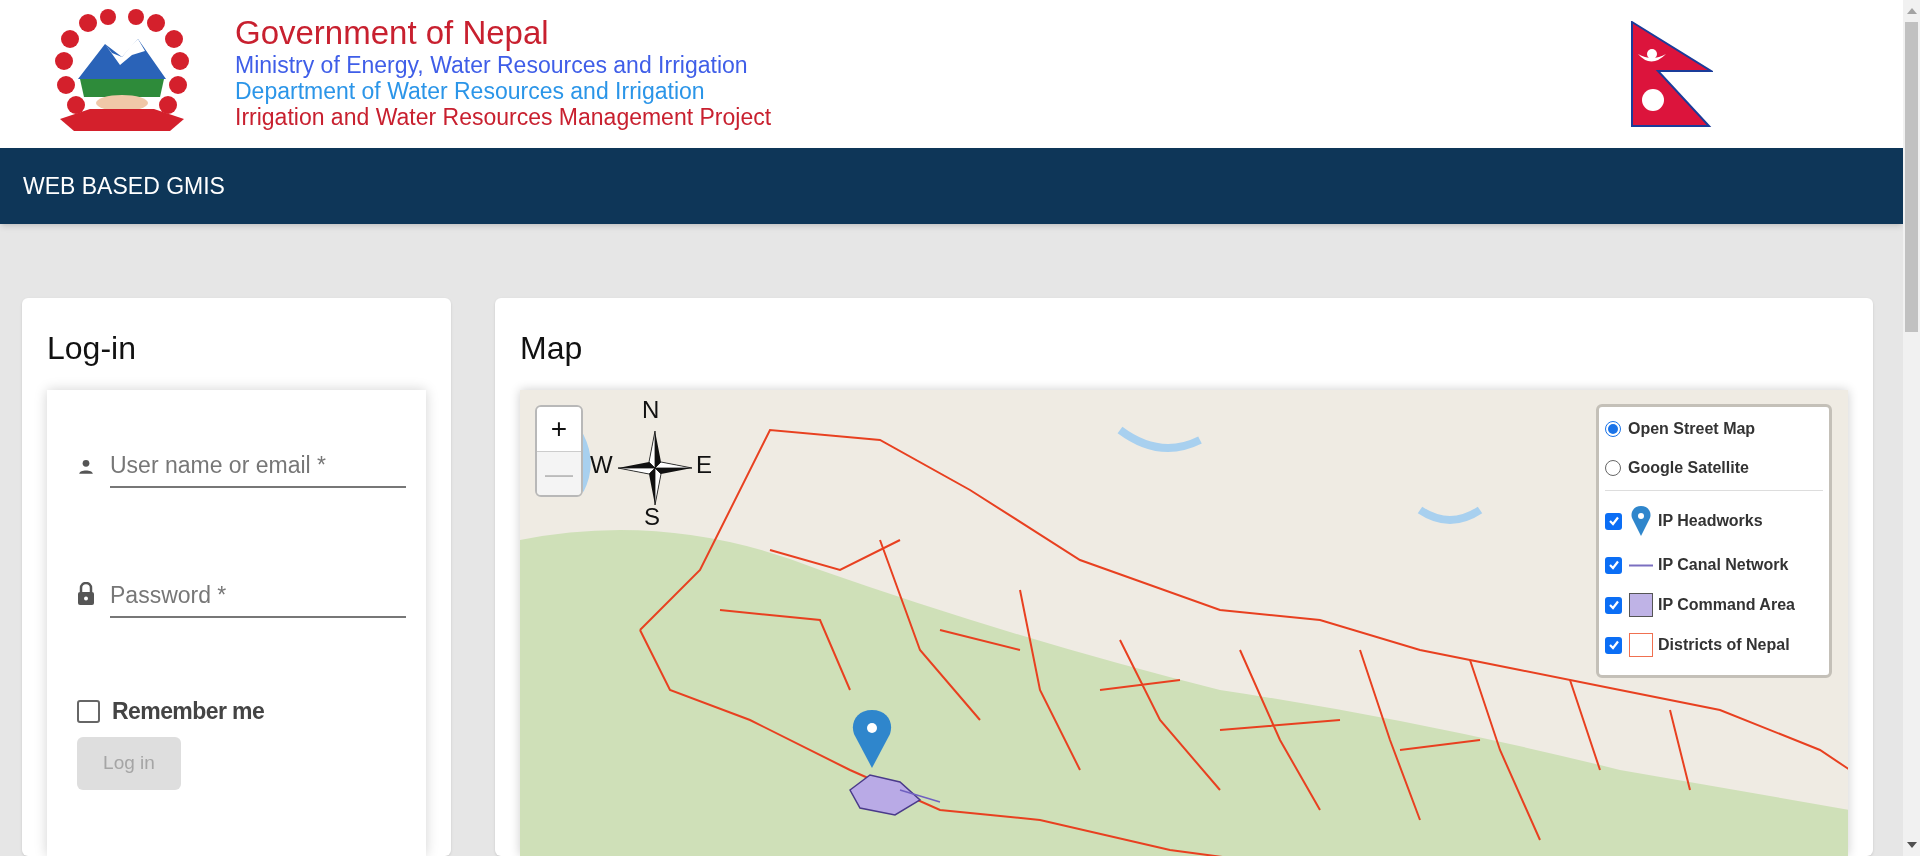 Image resolution: width=1920 pixels, height=856 pixels. What do you see at coordinates (91, 348) in the screenshot?
I see `login-title: Log-in` at bounding box center [91, 348].